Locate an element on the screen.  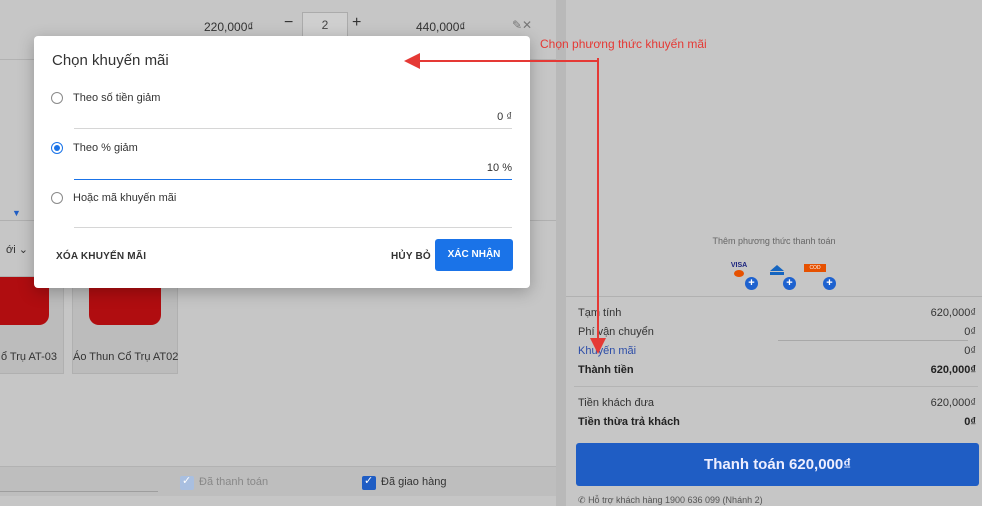
annotation-arrows is located at coordinates (505, 203).